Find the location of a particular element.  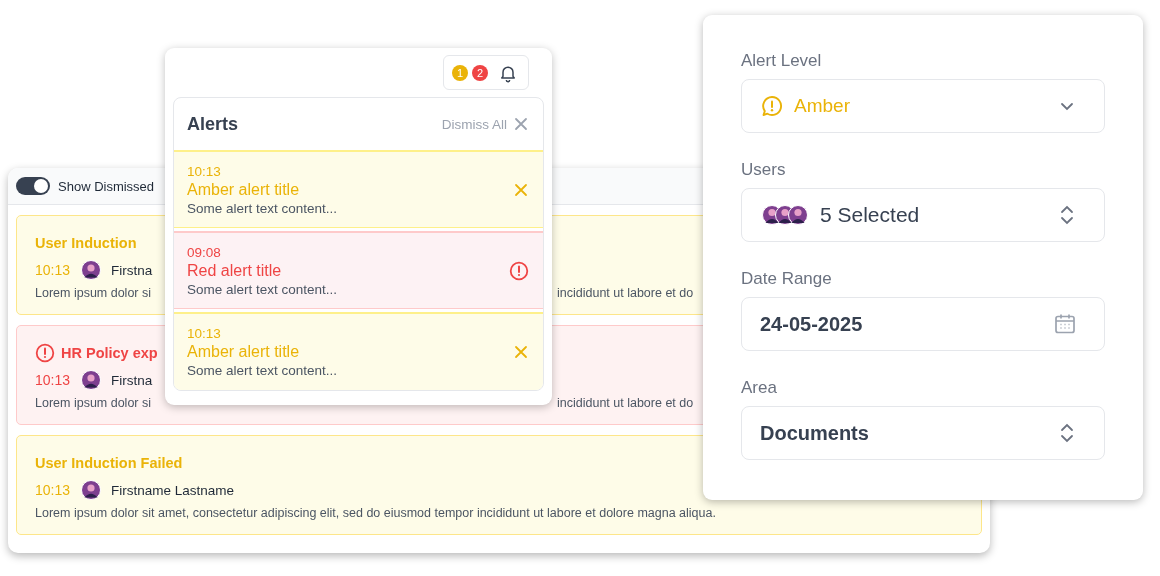

select-field: Documents is located at coordinates (923, 433).